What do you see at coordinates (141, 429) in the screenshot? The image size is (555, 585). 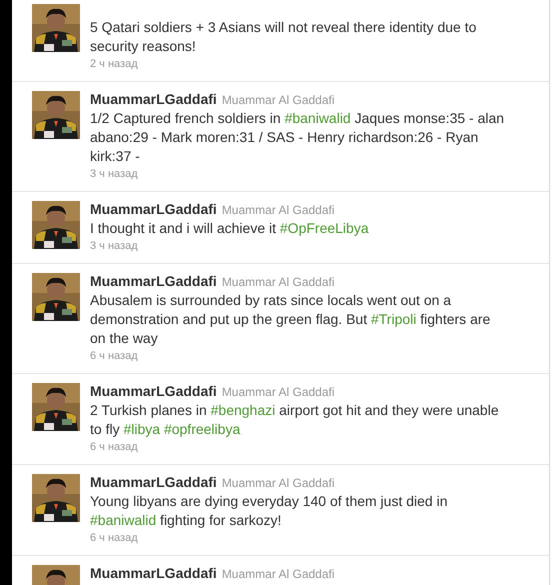 I see `hashtag-link: #libya` at bounding box center [141, 429].